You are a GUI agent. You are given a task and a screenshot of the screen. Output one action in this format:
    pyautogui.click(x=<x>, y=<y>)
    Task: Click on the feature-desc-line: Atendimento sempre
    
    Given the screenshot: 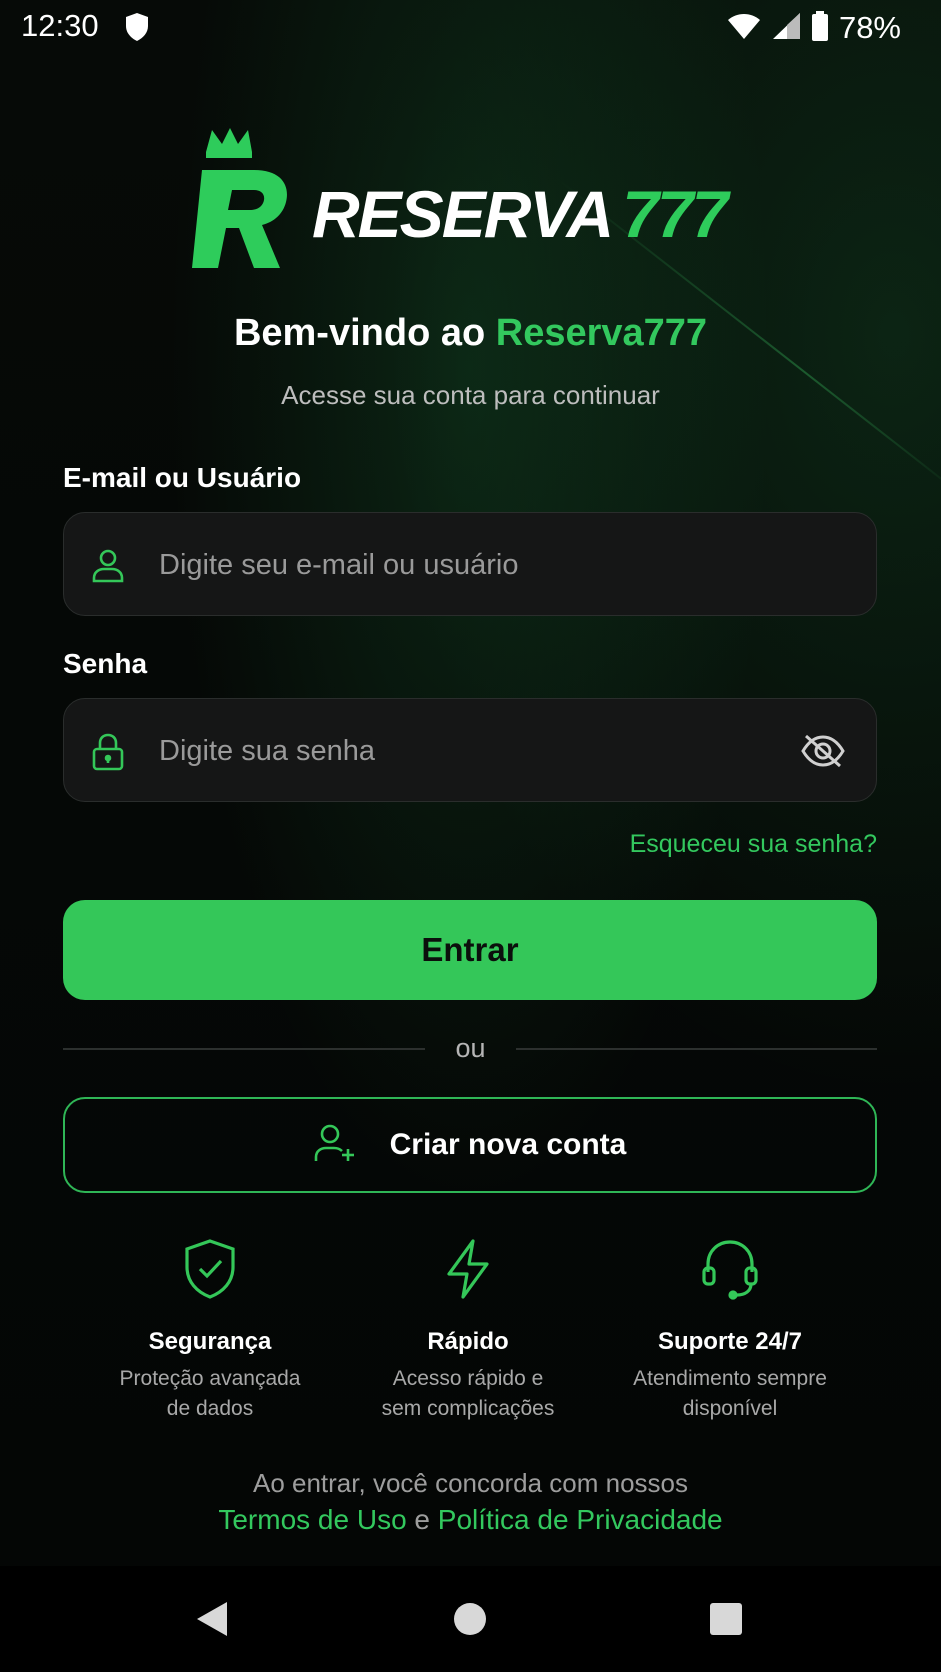 What is the action you would take?
    pyautogui.click(x=730, y=1378)
    